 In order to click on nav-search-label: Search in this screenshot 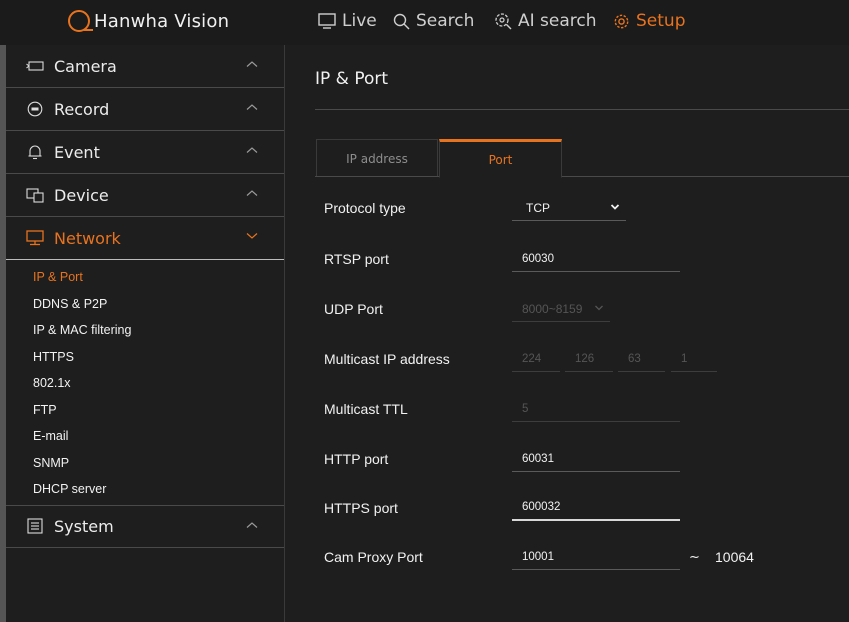, I will do `click(445, 21)`.